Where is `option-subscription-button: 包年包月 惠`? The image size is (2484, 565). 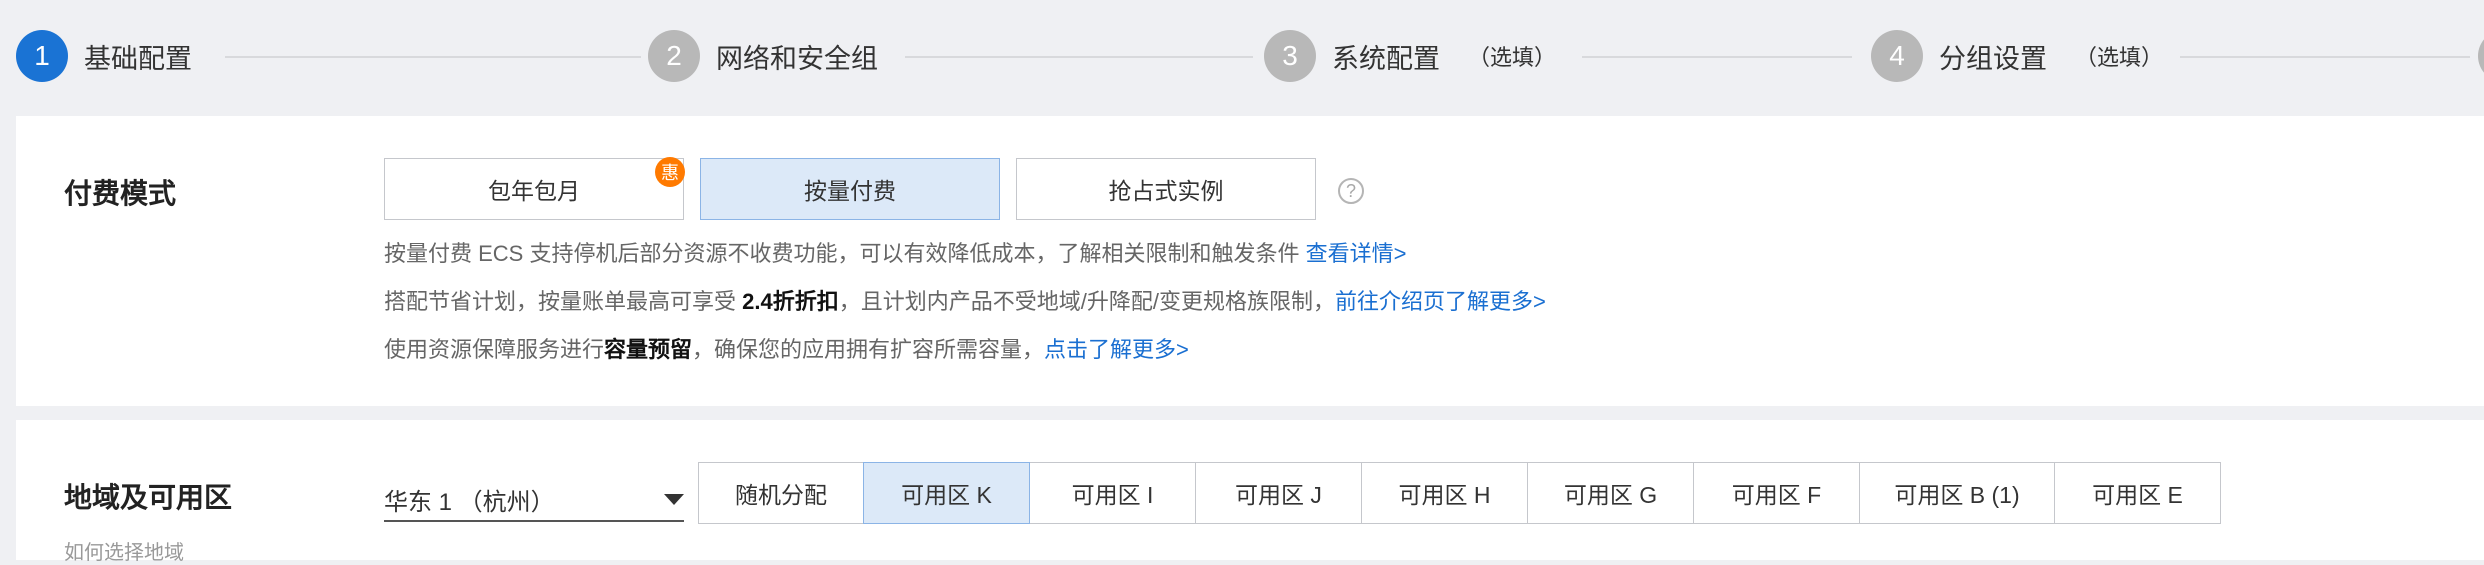 option-subscription-button: 包年包月 惠 is located at coordinates (534, 188).